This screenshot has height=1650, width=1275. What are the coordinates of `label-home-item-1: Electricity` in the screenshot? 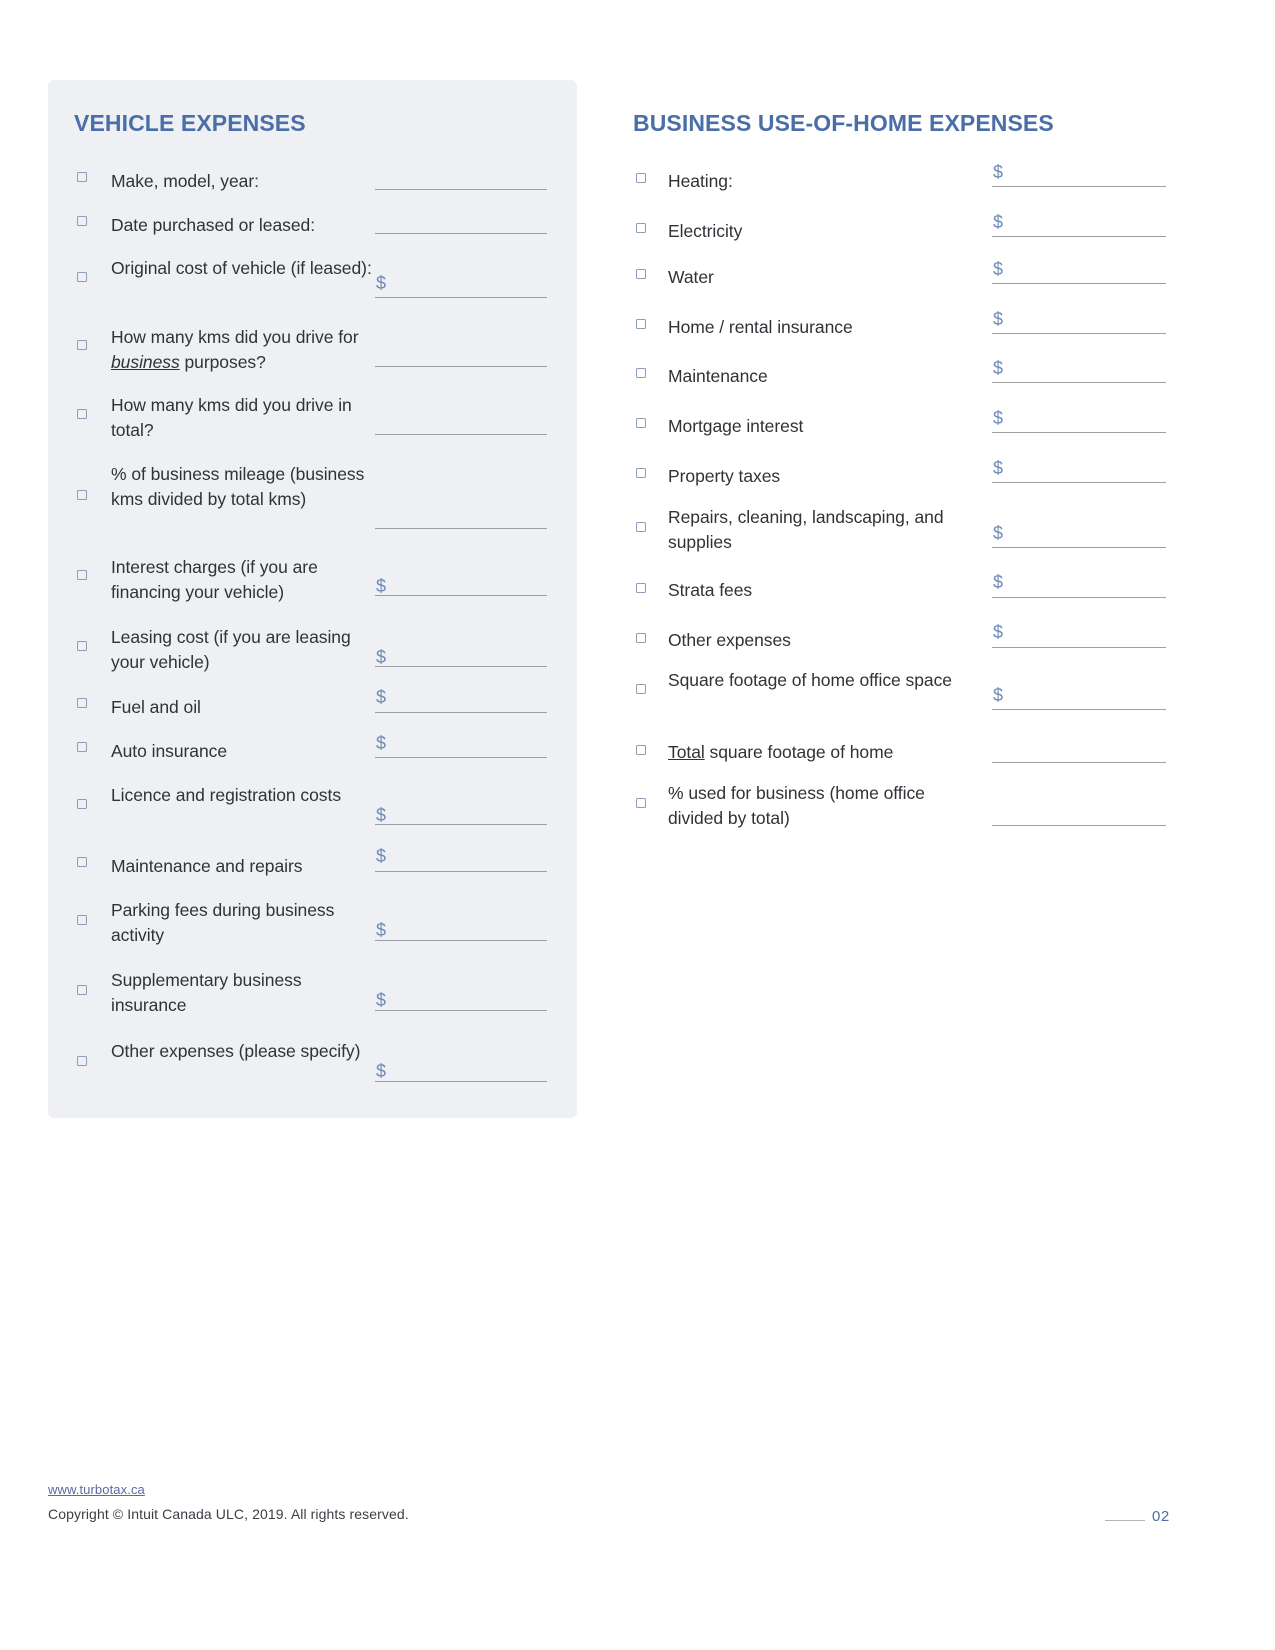 It's located at (705, 231).